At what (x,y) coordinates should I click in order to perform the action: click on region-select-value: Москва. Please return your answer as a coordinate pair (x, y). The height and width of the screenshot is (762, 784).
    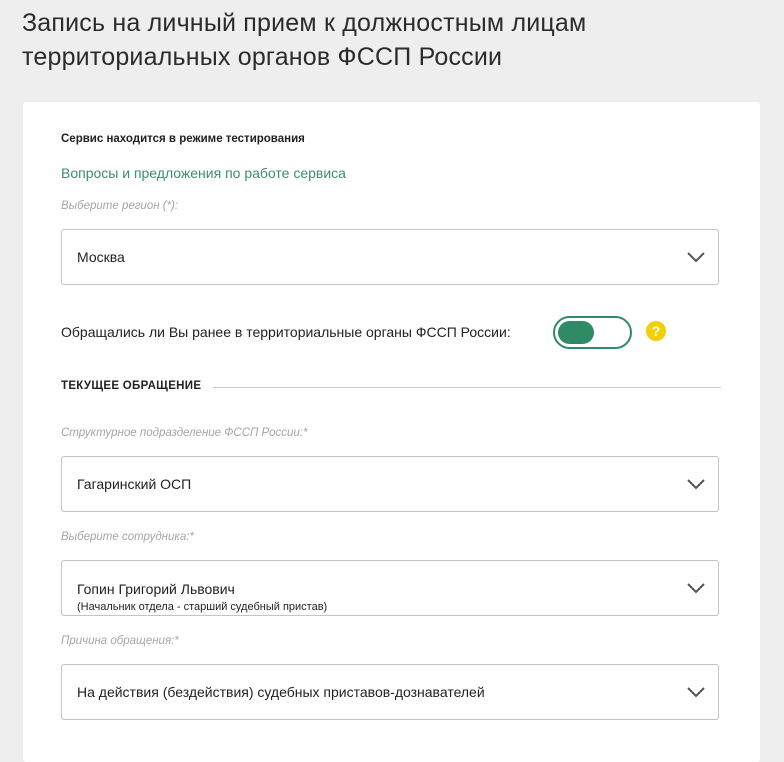
    Looking at the image, I should click on (101, 257).